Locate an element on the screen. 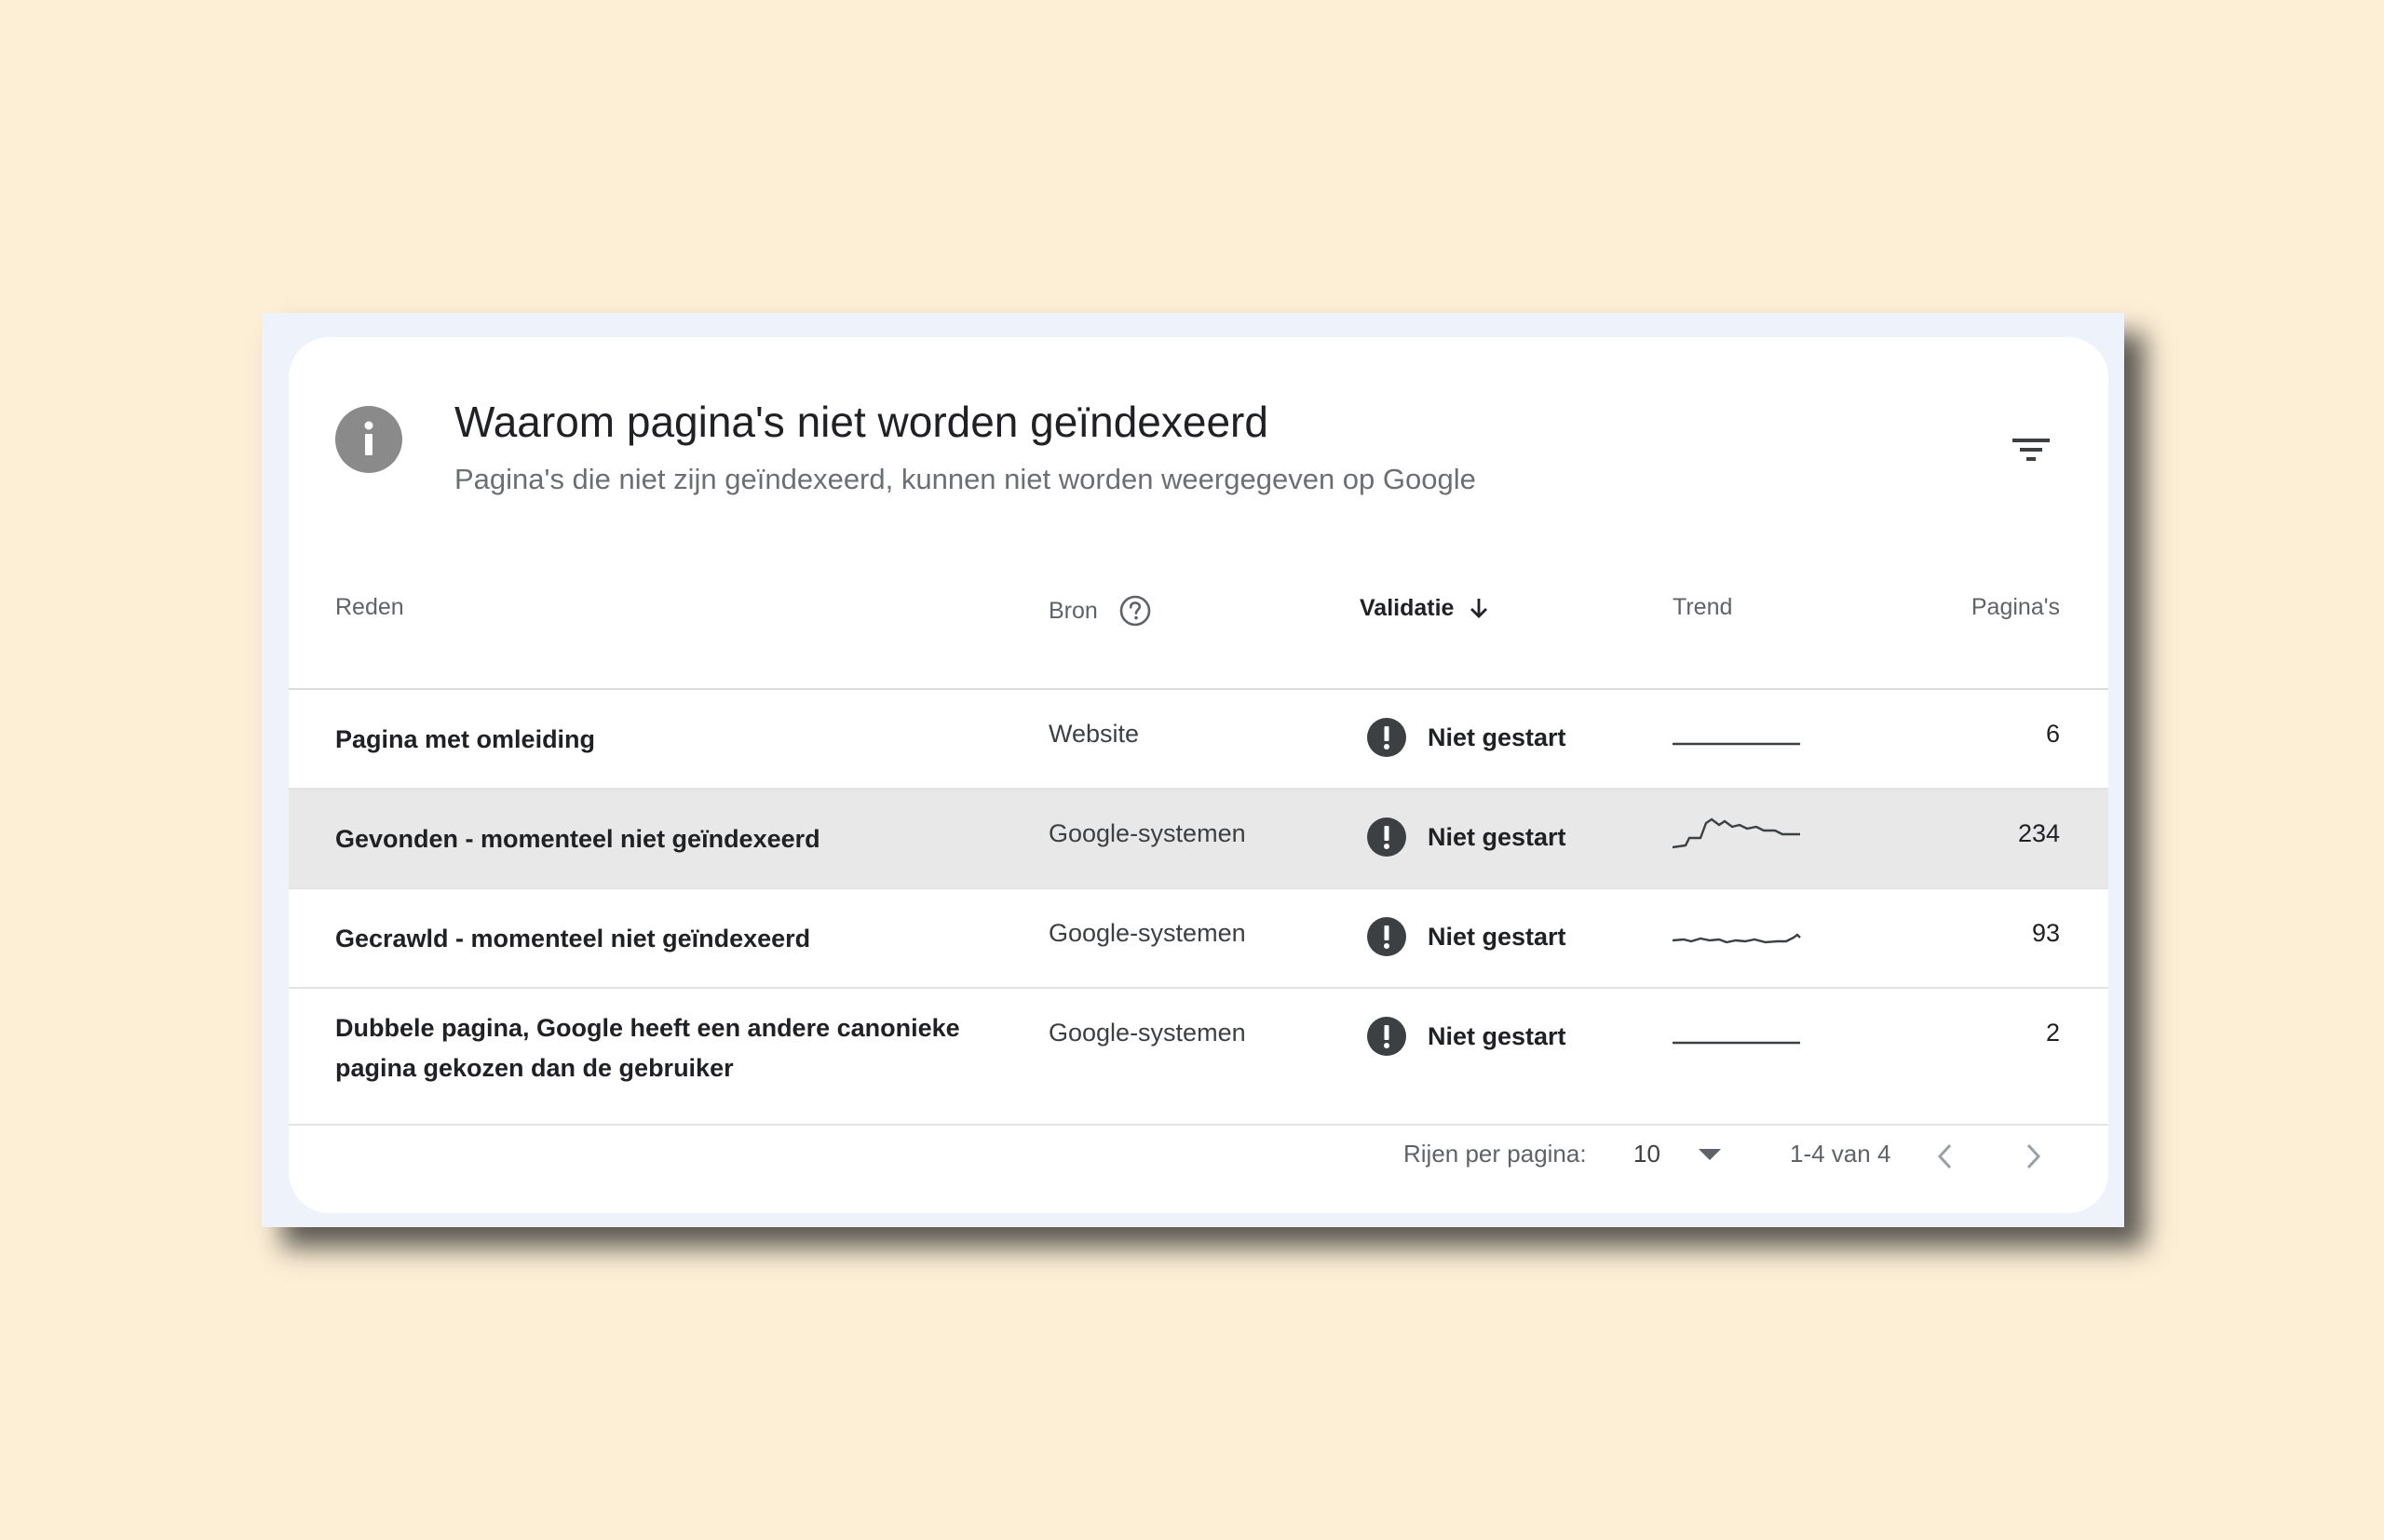 The image size is (2384, 1540). column-header-pages: Pagina's is located at coordinates (2015, 607).